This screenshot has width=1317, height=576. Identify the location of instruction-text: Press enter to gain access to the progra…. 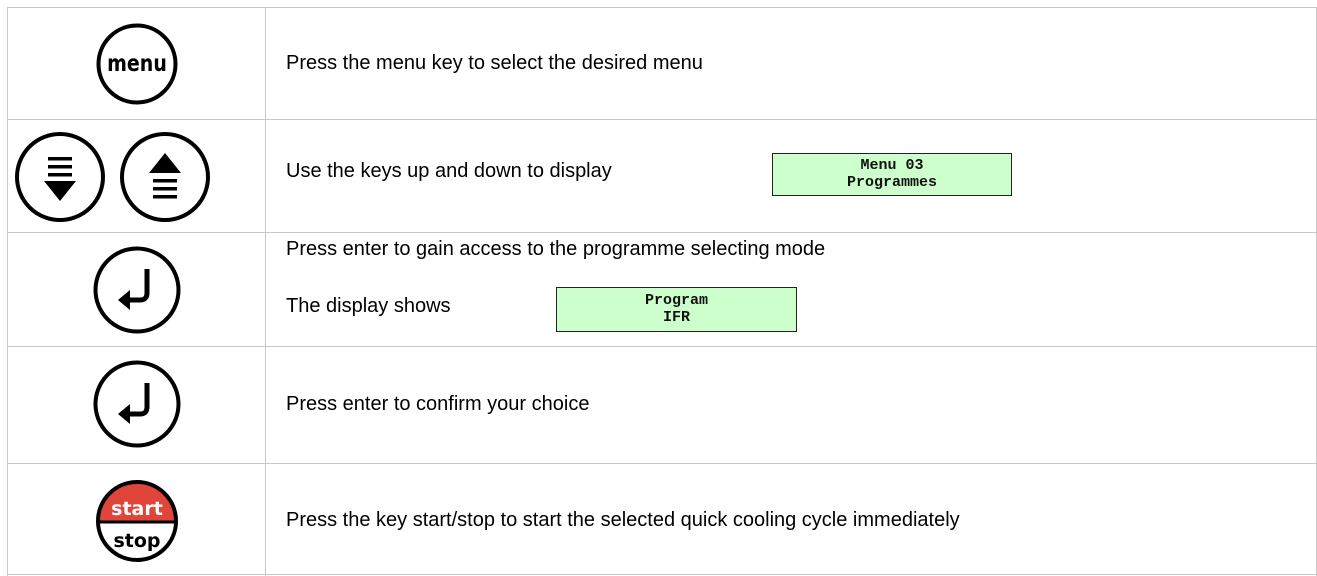
(556, 249).